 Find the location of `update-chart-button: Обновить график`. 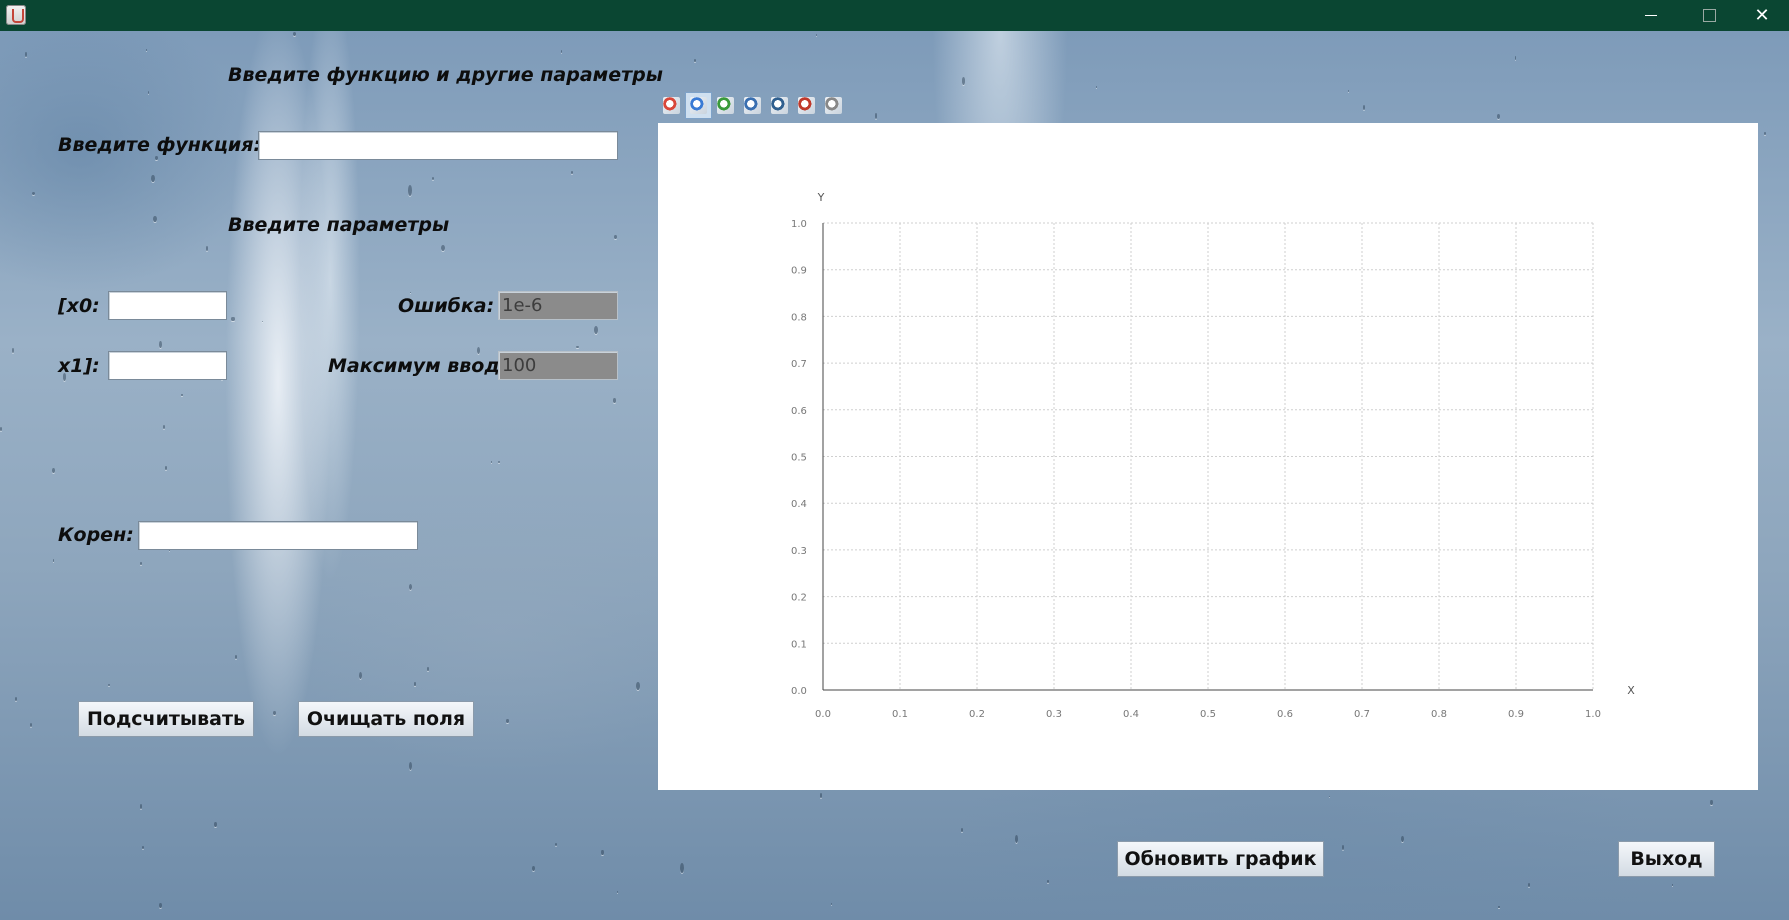

update-chart-button: Обновить график is located at coordinates (1220, 859).